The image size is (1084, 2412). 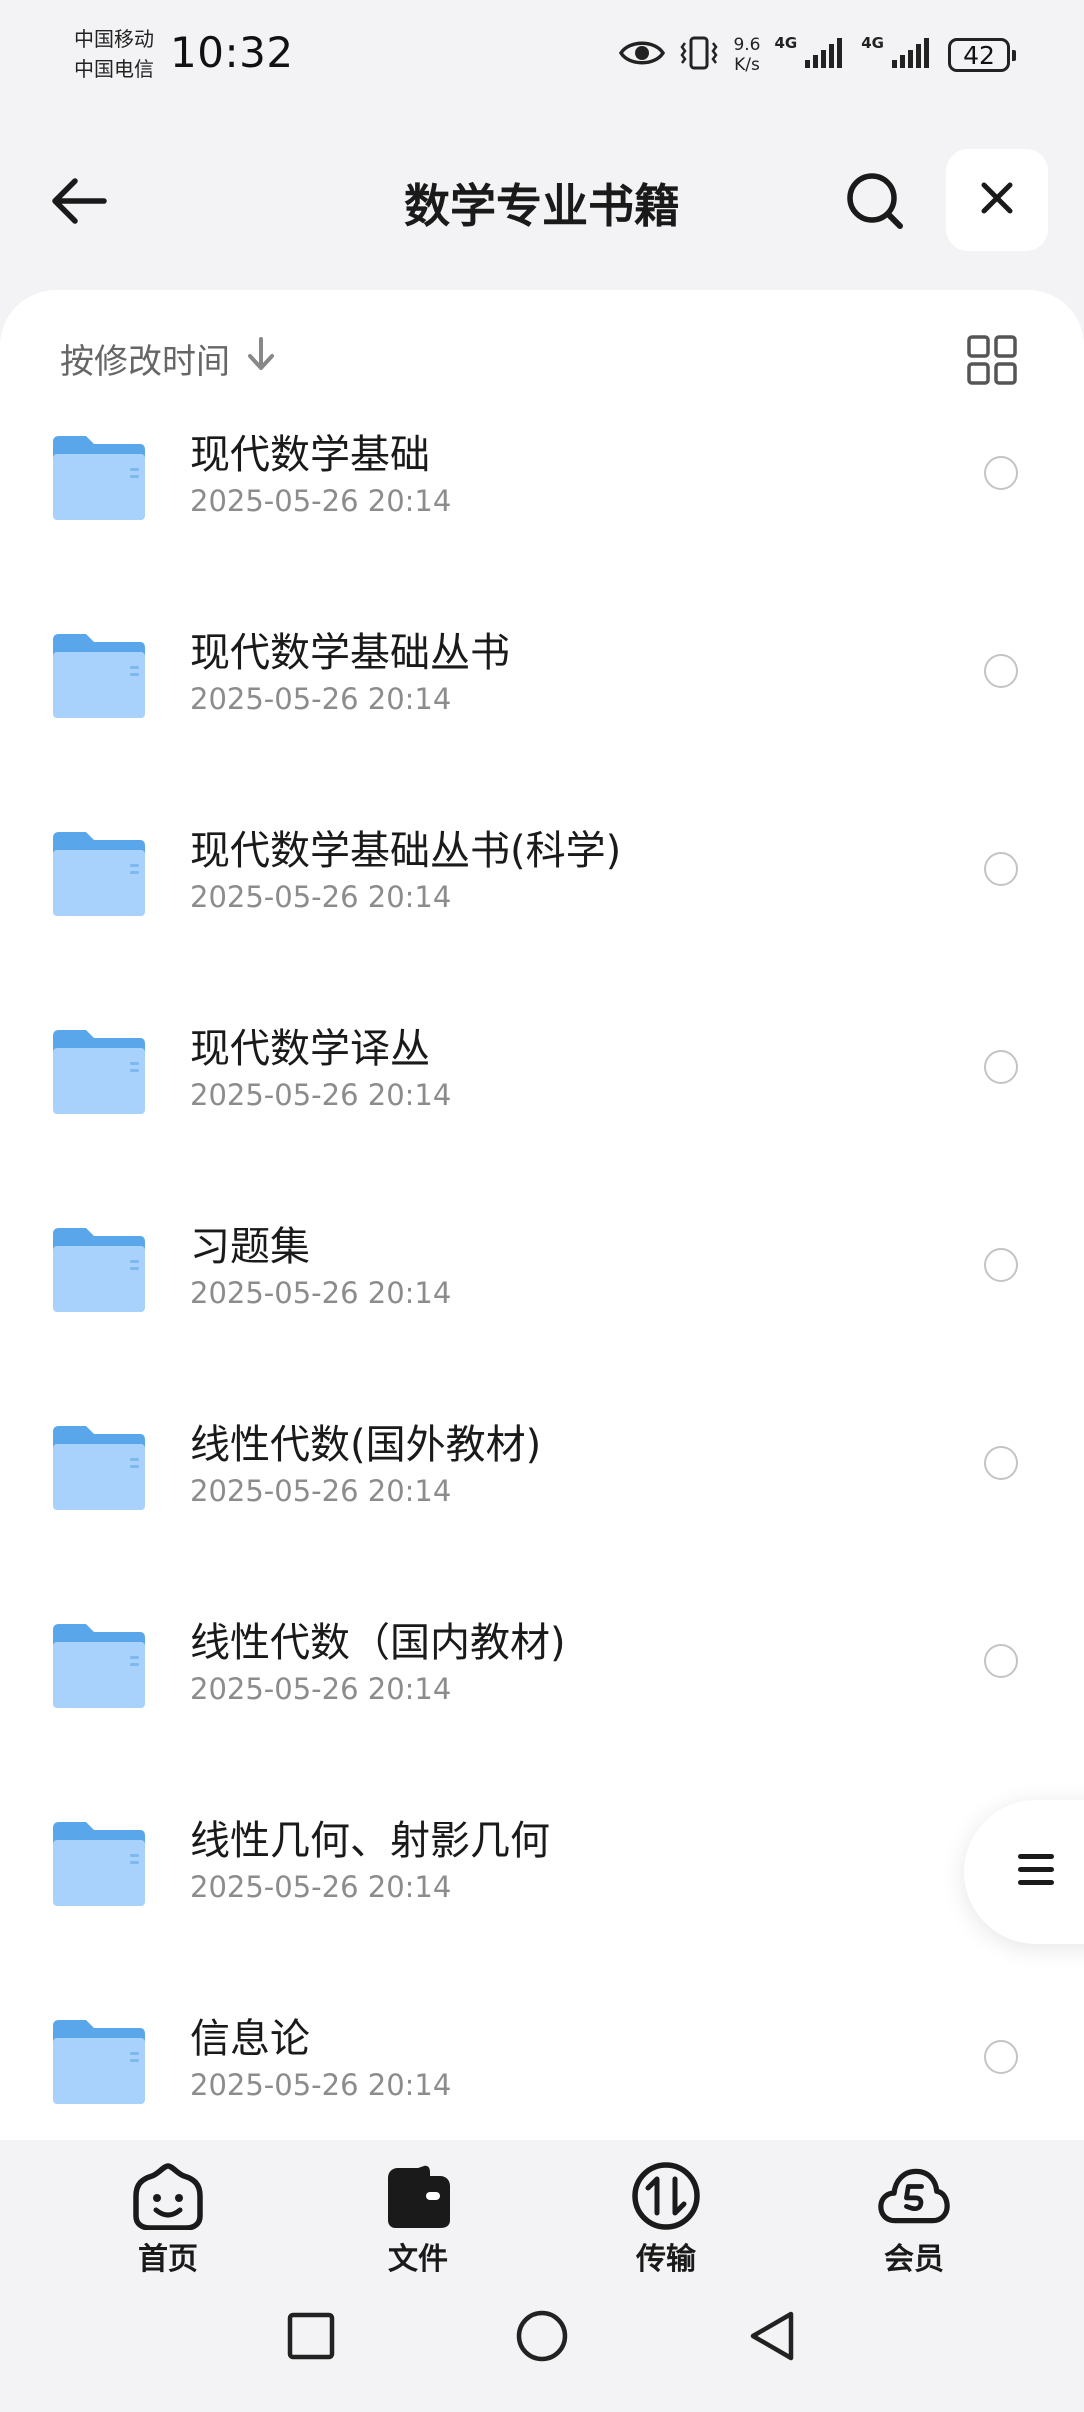 I want to click on smile-home-icon, so click(x=168, y=2196).